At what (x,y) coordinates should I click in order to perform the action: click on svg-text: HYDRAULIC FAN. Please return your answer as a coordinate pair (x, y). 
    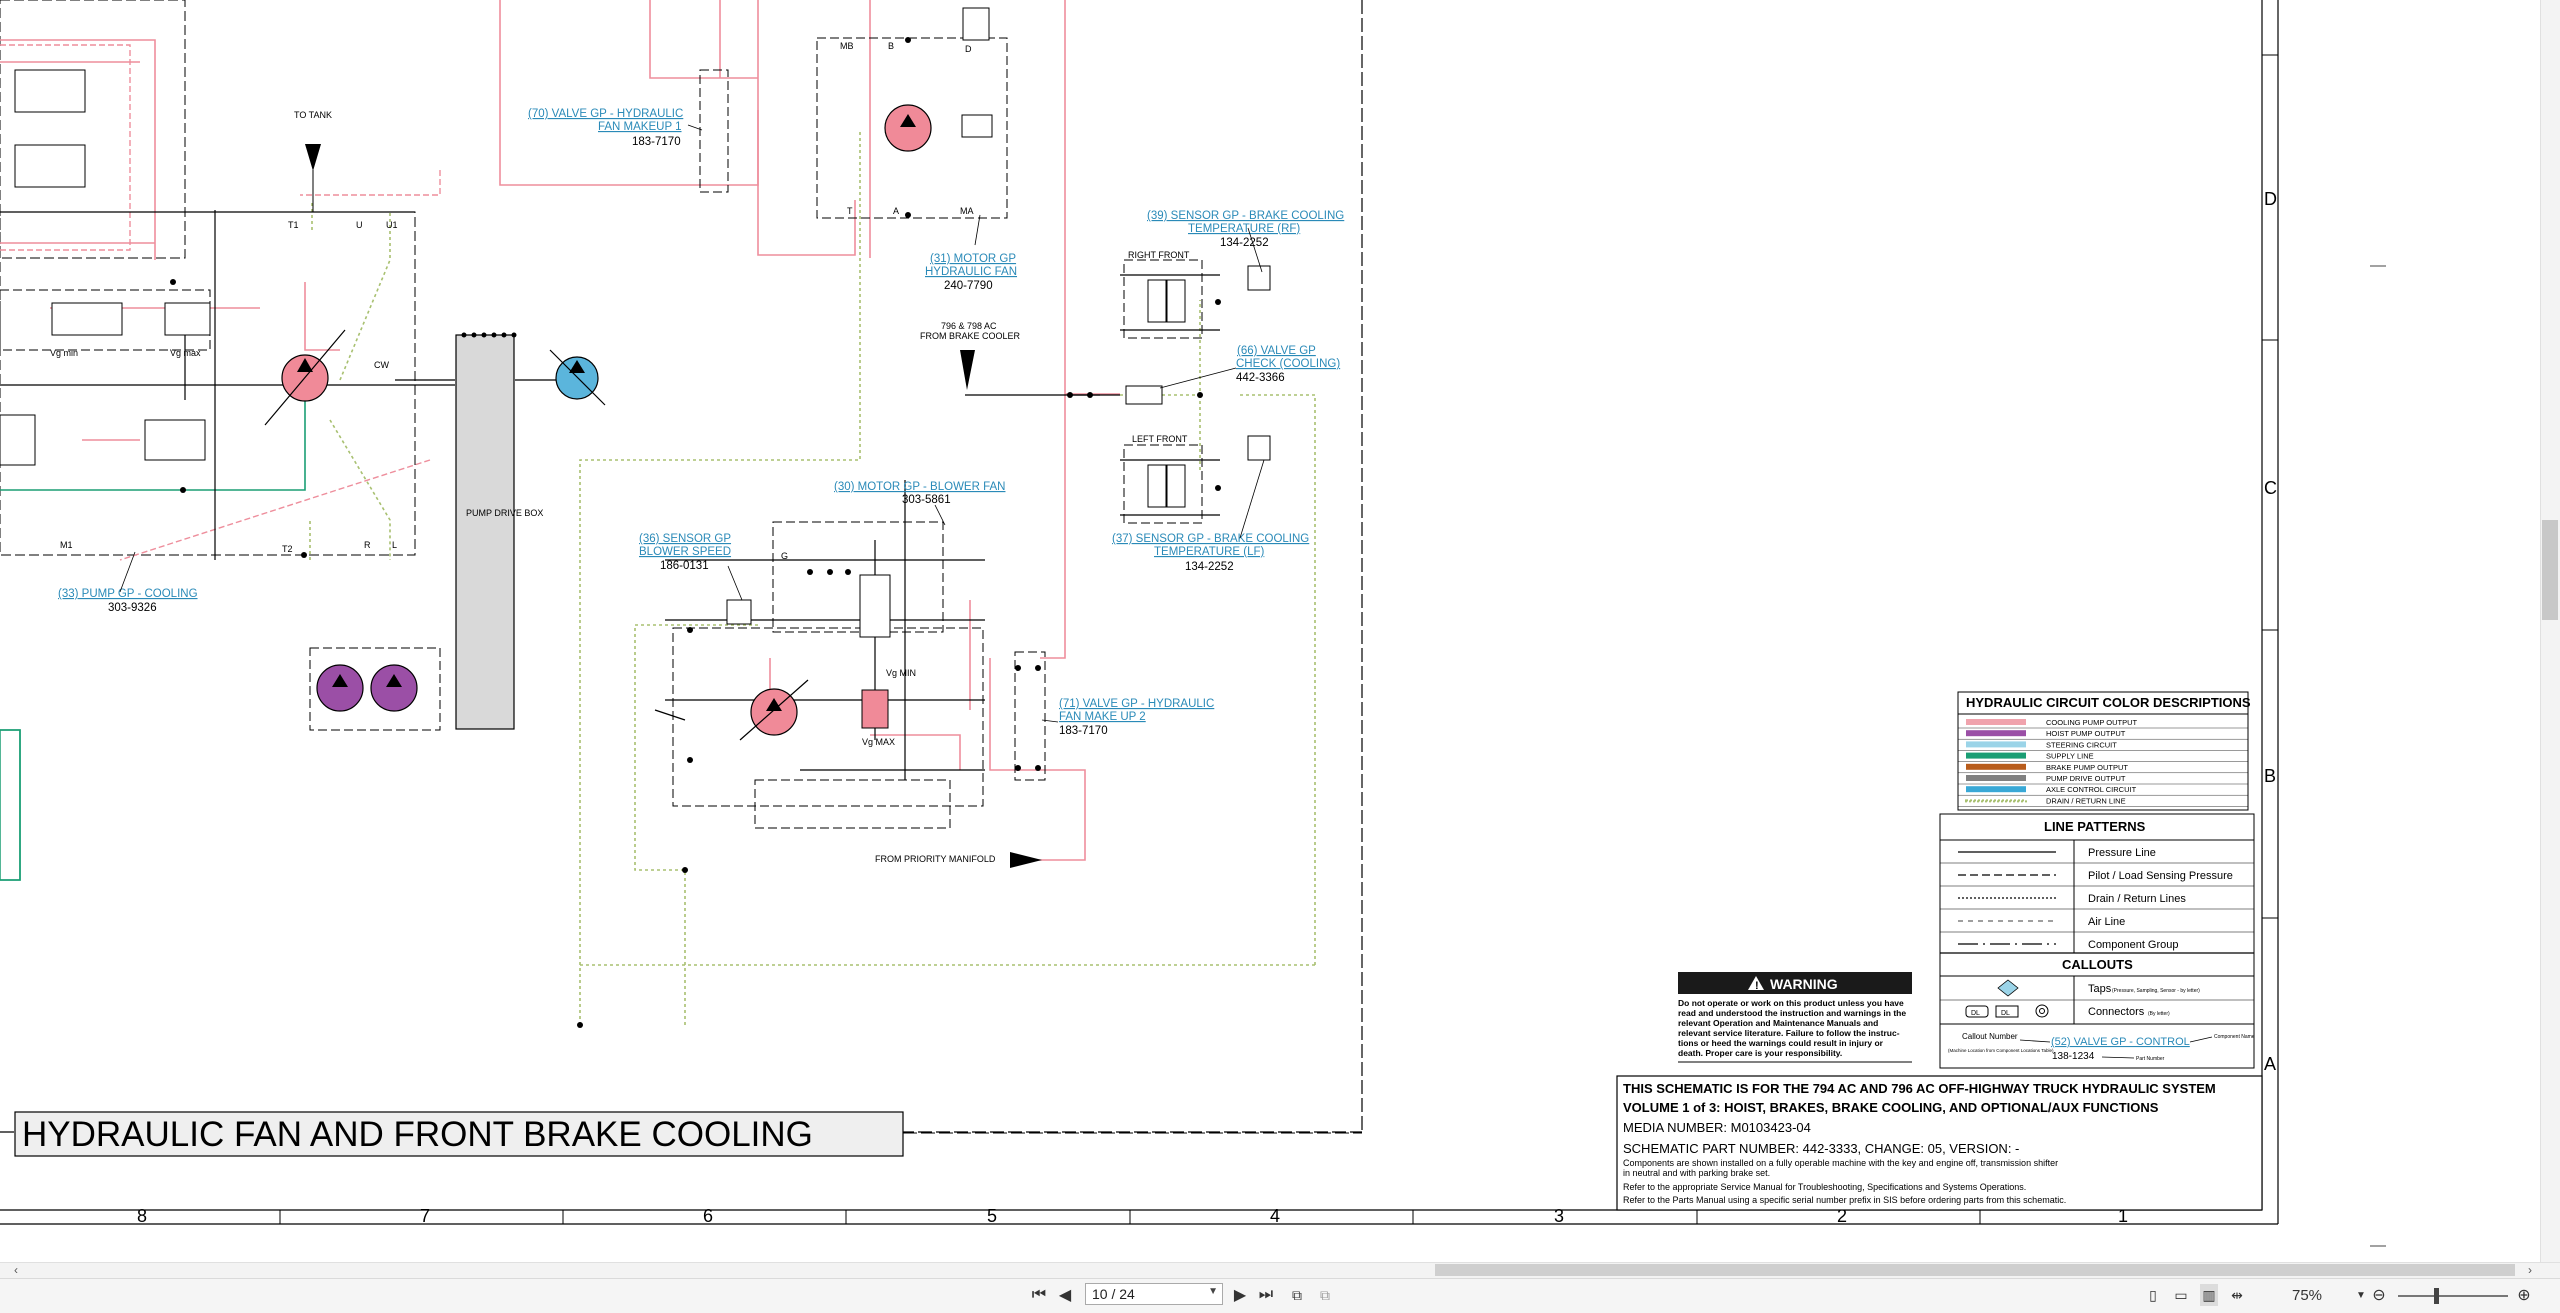
    Looking at the image, I should click on (971, 272).